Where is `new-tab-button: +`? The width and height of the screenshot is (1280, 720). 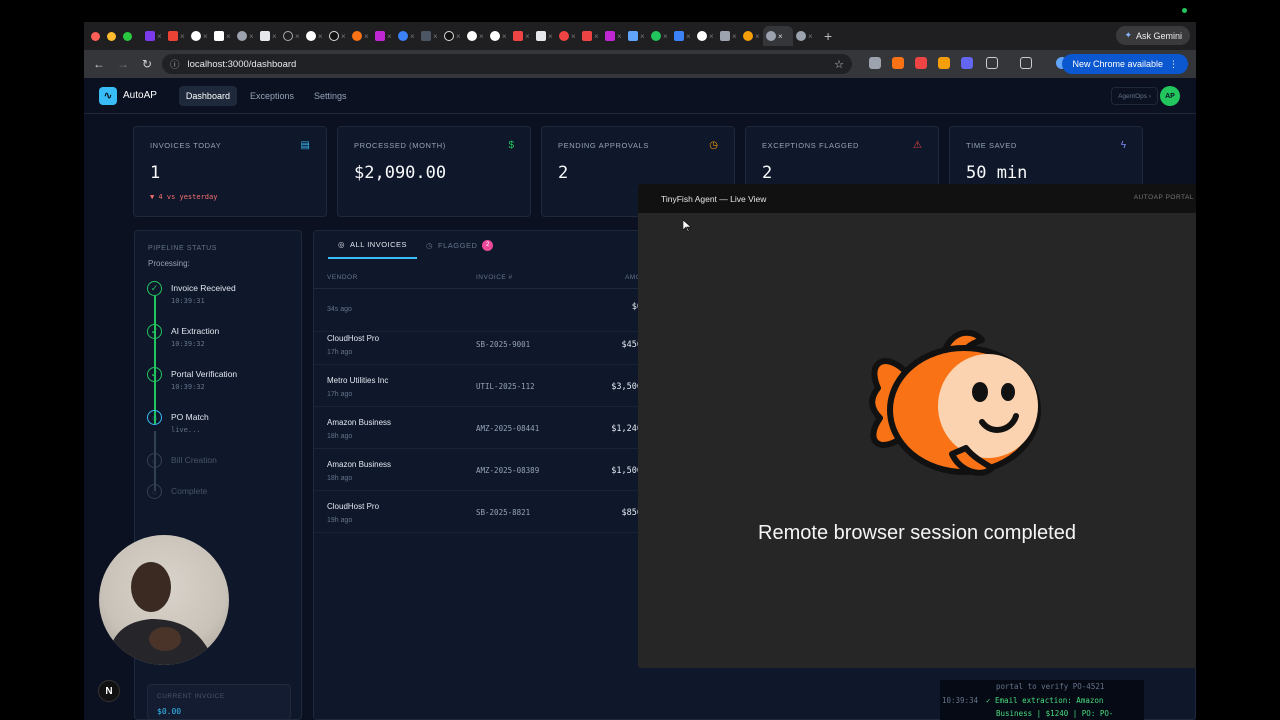 new-tab-button: + is located at coordinates (828, 36).